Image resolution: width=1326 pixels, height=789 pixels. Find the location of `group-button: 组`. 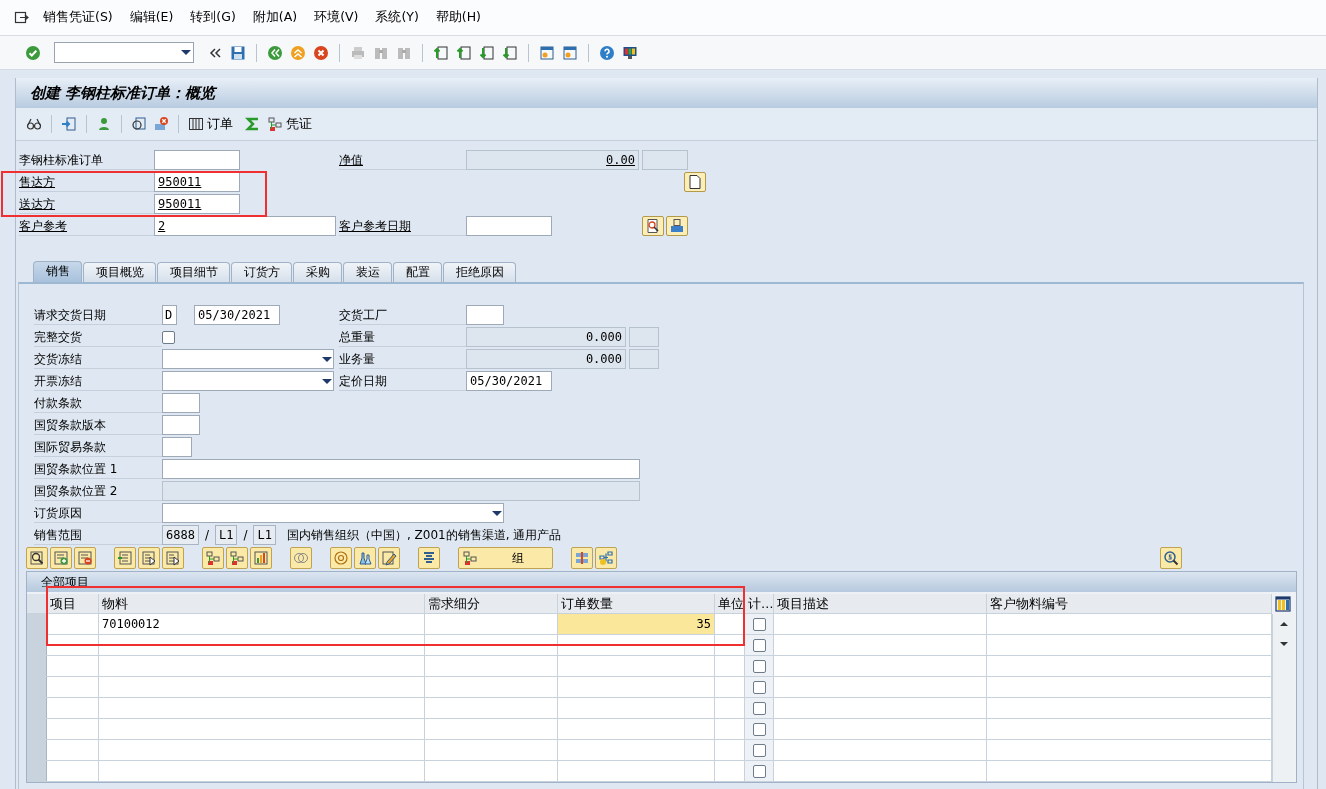

group-button: 组 is located at coordinates (505, 558).